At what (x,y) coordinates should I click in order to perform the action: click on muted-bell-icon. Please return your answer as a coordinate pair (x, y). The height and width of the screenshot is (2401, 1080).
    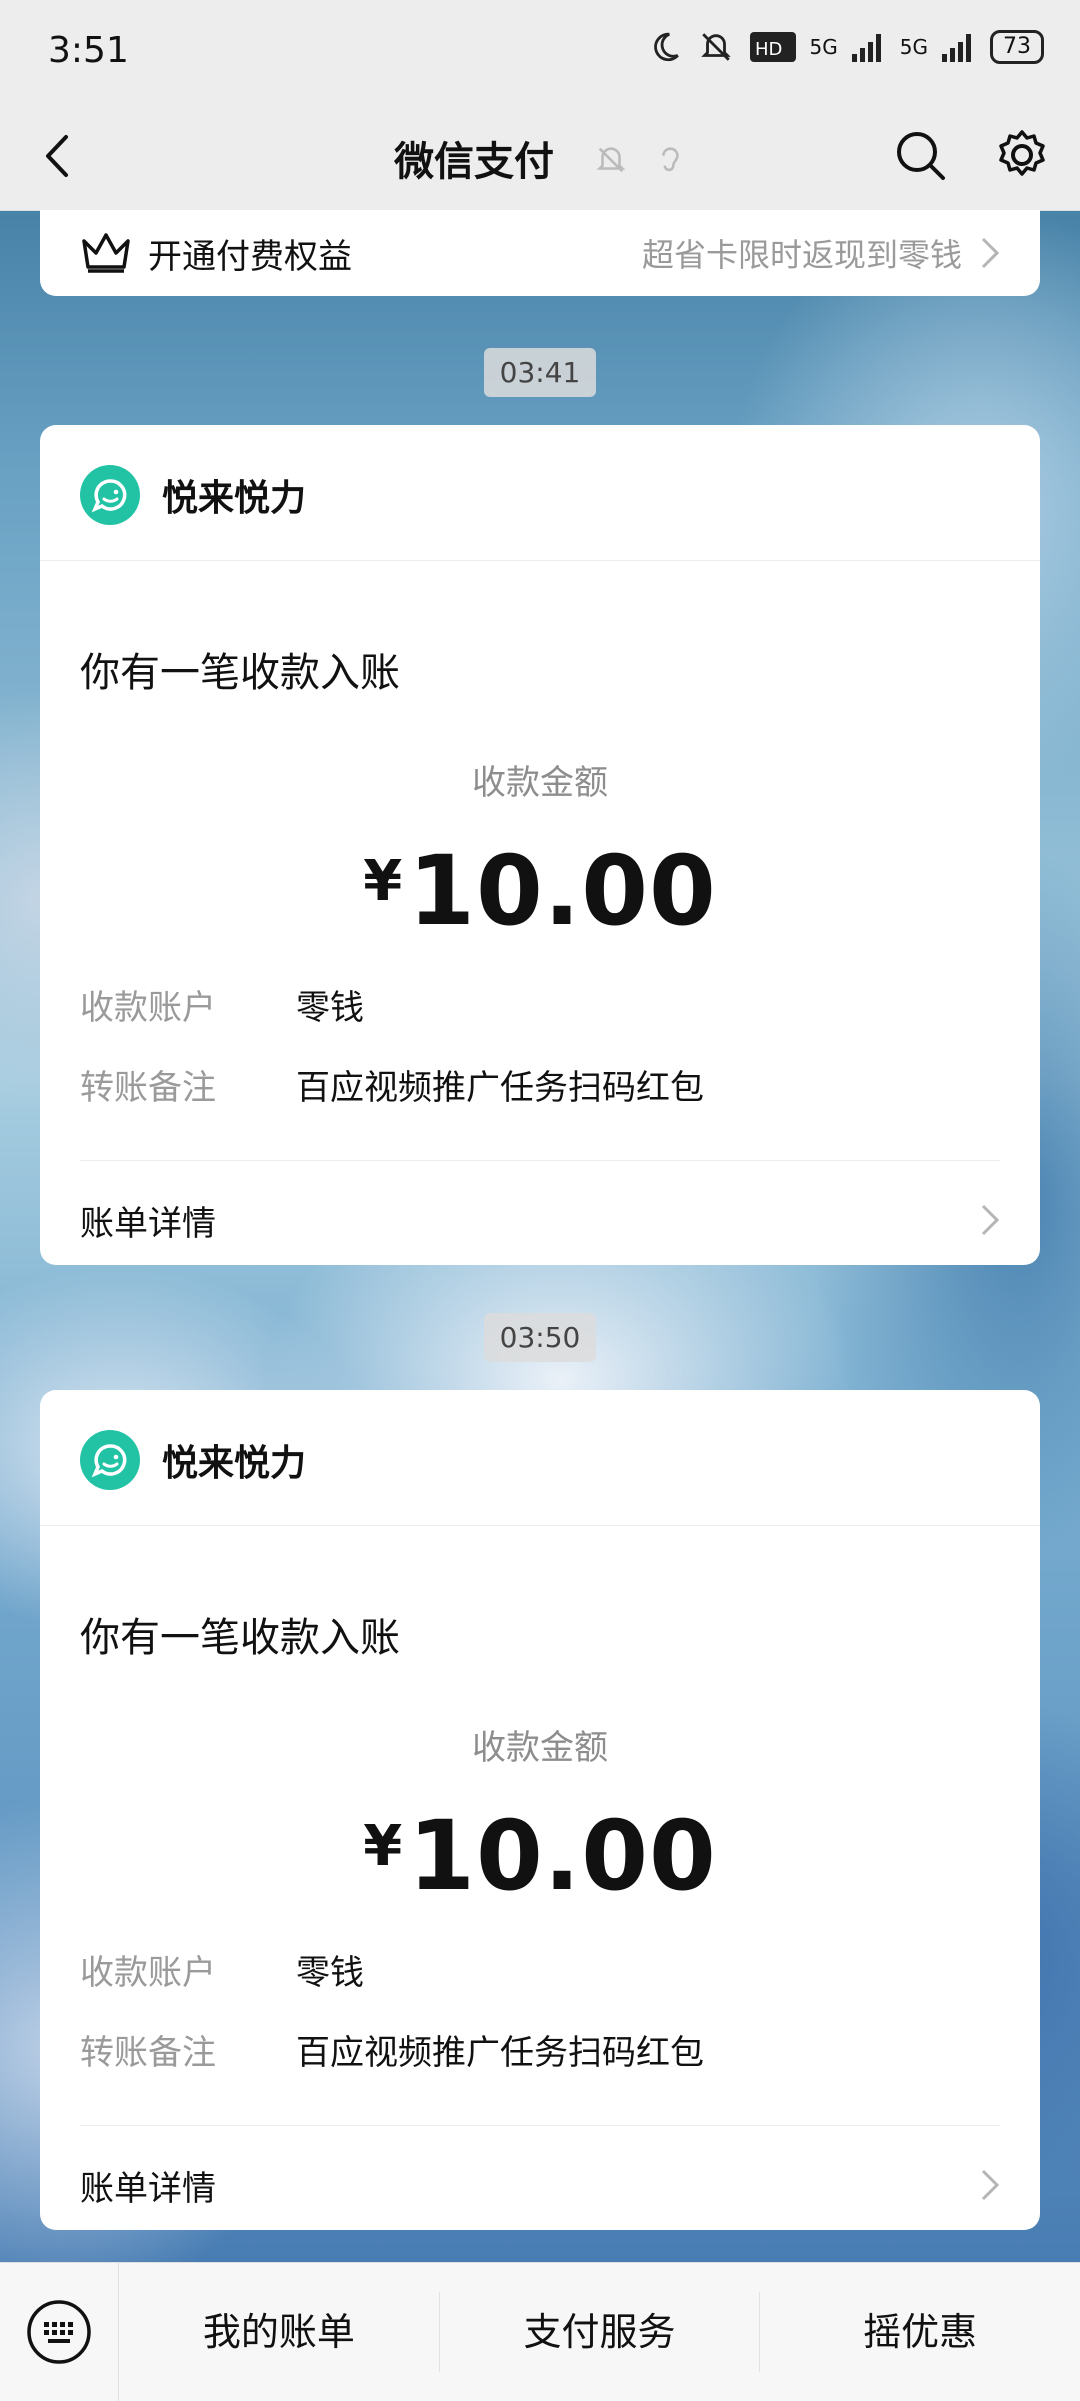
    Looking at the image, I should click on (611, 160).